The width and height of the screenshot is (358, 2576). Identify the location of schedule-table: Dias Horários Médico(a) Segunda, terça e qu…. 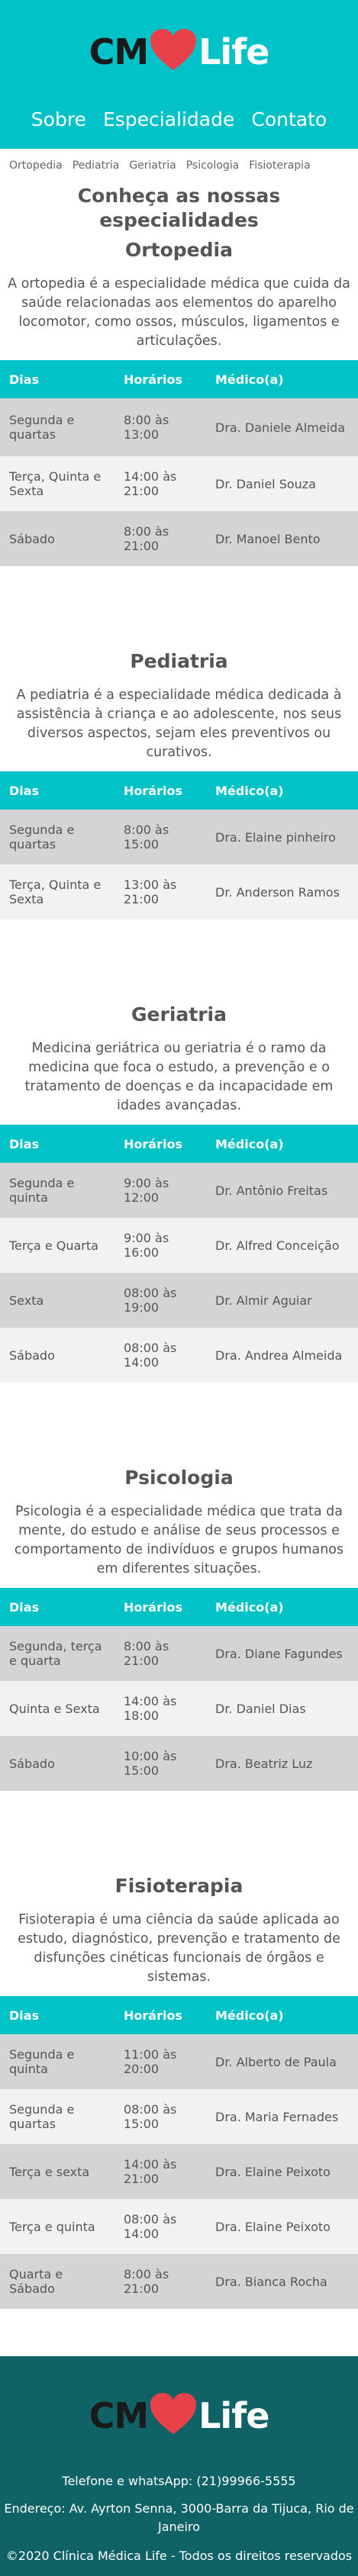
(179, 1689).